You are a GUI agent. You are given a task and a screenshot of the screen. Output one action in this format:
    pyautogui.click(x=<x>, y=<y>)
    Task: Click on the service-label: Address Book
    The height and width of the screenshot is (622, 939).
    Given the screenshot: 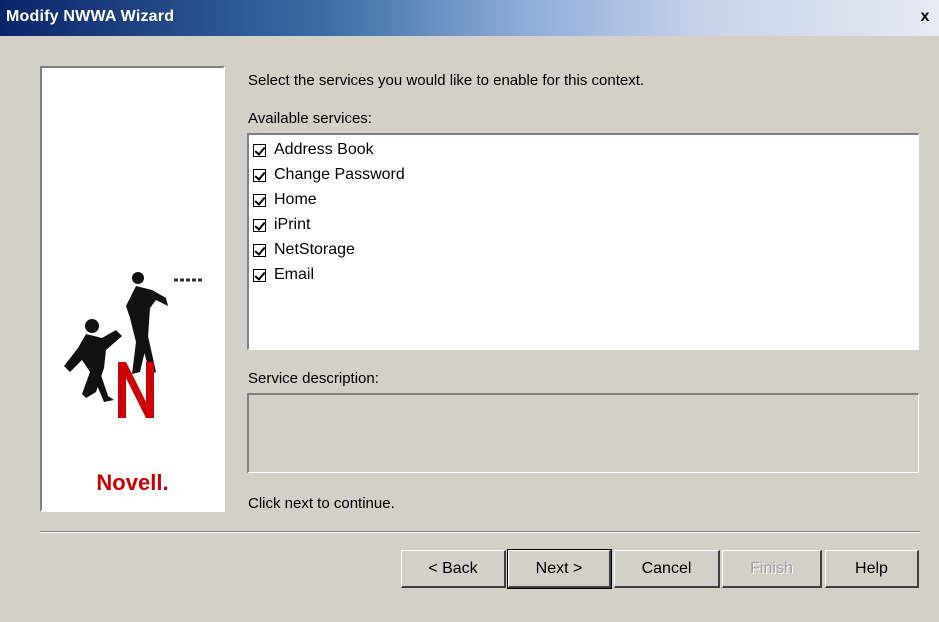 What is the action you would take?
    pyautogui.click(x=324, y=149)
    